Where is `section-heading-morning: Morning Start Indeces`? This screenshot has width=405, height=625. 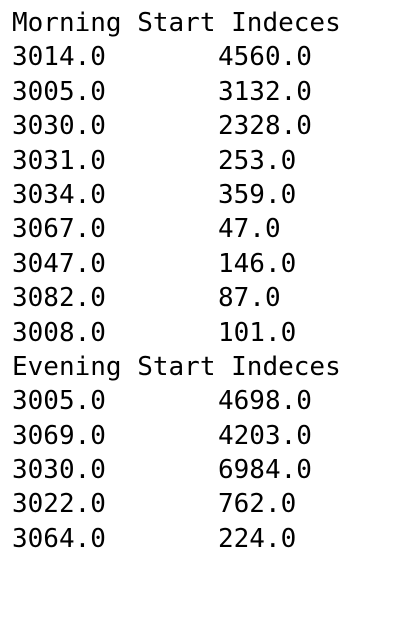
section-heading-morning: Morning Start Indeces is located at coordinates (176, 23).